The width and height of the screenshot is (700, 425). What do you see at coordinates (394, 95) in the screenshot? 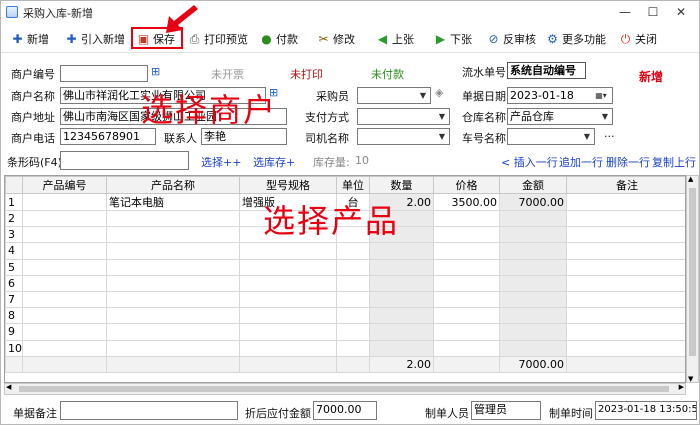
I see `buyer-select: ▼` at bounding box center [394, 95].